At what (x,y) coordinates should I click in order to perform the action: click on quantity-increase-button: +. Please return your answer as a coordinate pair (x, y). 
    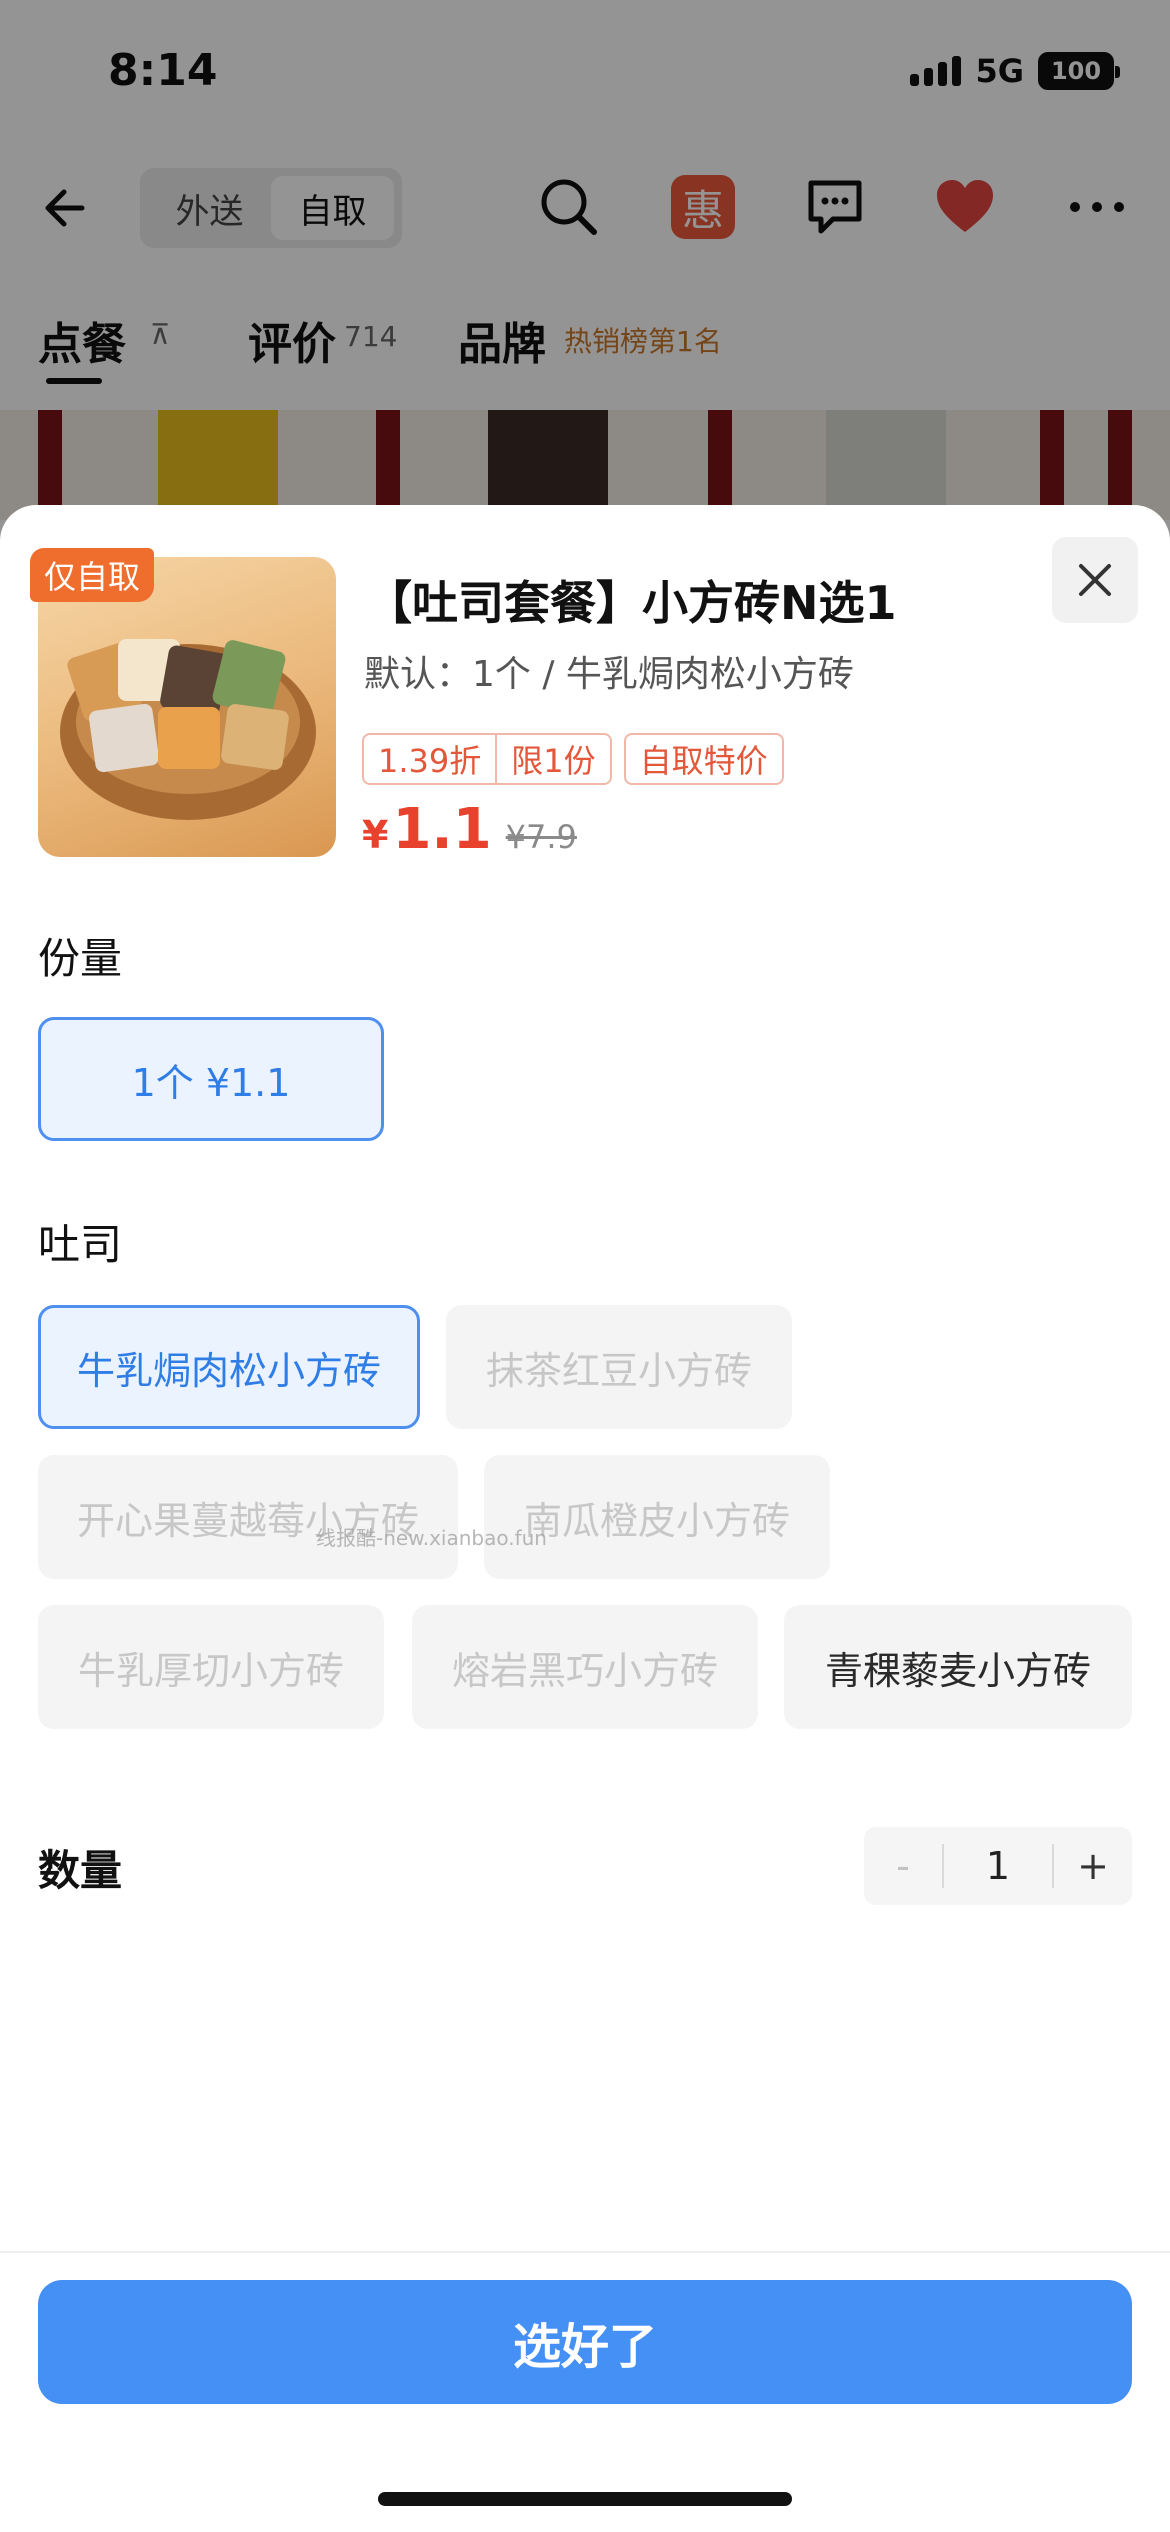
    Looking at the image, I should click on (1093, 1866).